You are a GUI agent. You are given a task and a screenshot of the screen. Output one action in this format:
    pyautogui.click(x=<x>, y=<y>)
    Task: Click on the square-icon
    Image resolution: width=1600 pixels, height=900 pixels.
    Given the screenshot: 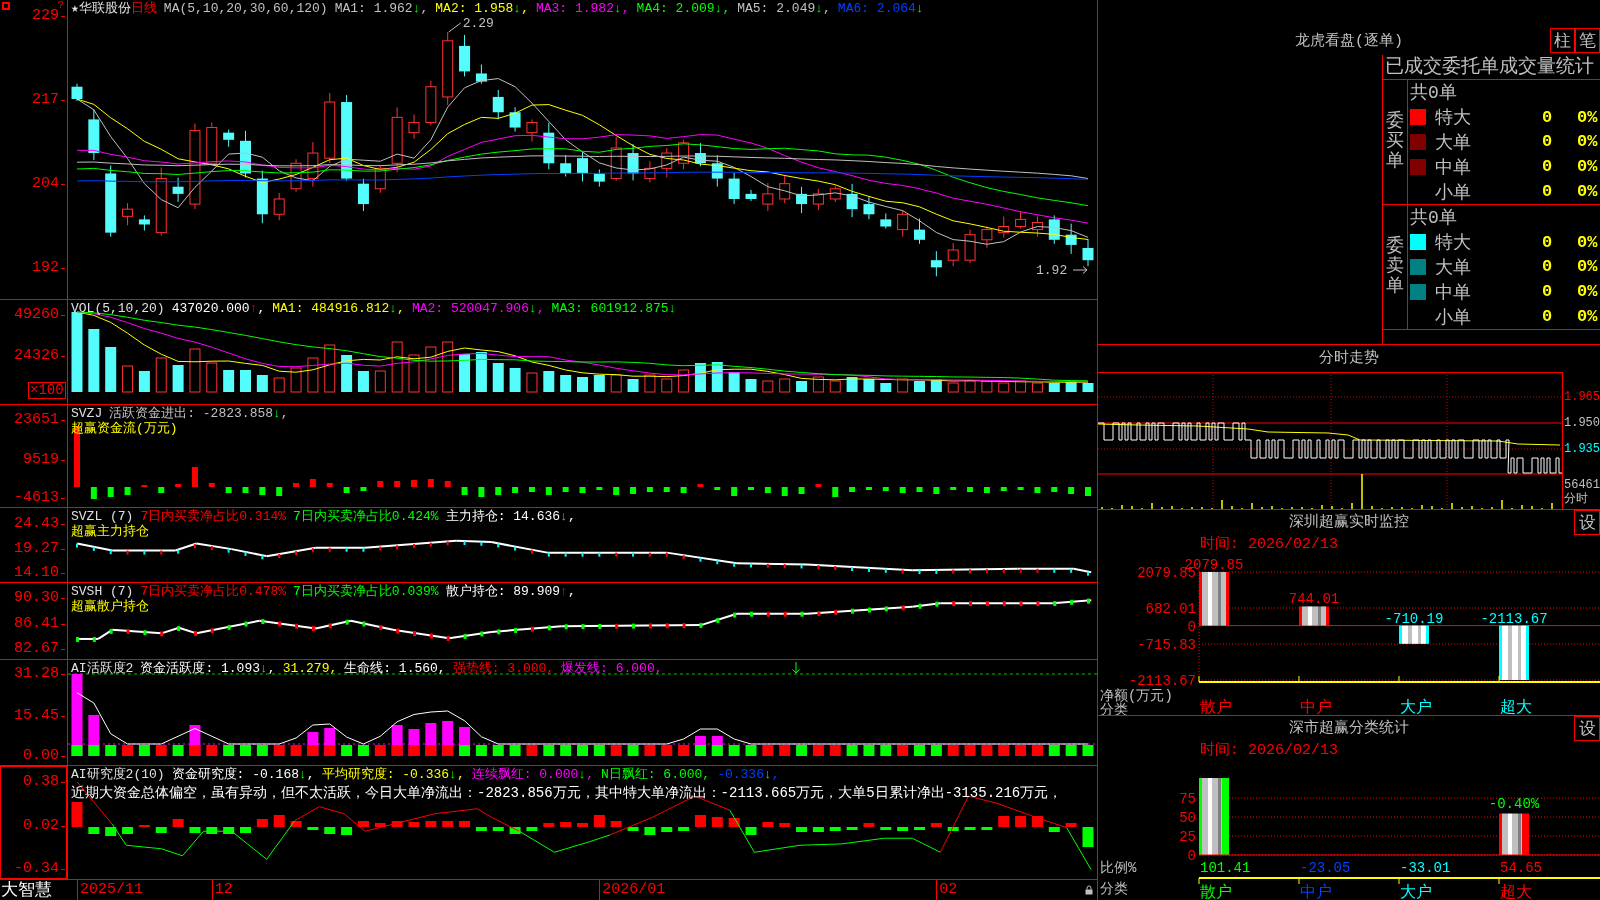 What is the action you would take?
    pyautogui.click(x=6, y=6)
    